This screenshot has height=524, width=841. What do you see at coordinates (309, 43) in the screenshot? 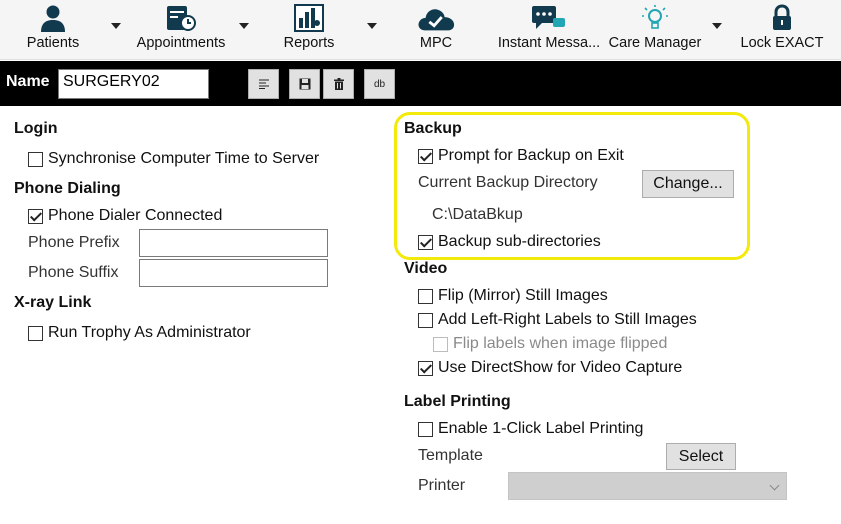
I see `toolbar-label: Reports` at bounding box center [309, 43].